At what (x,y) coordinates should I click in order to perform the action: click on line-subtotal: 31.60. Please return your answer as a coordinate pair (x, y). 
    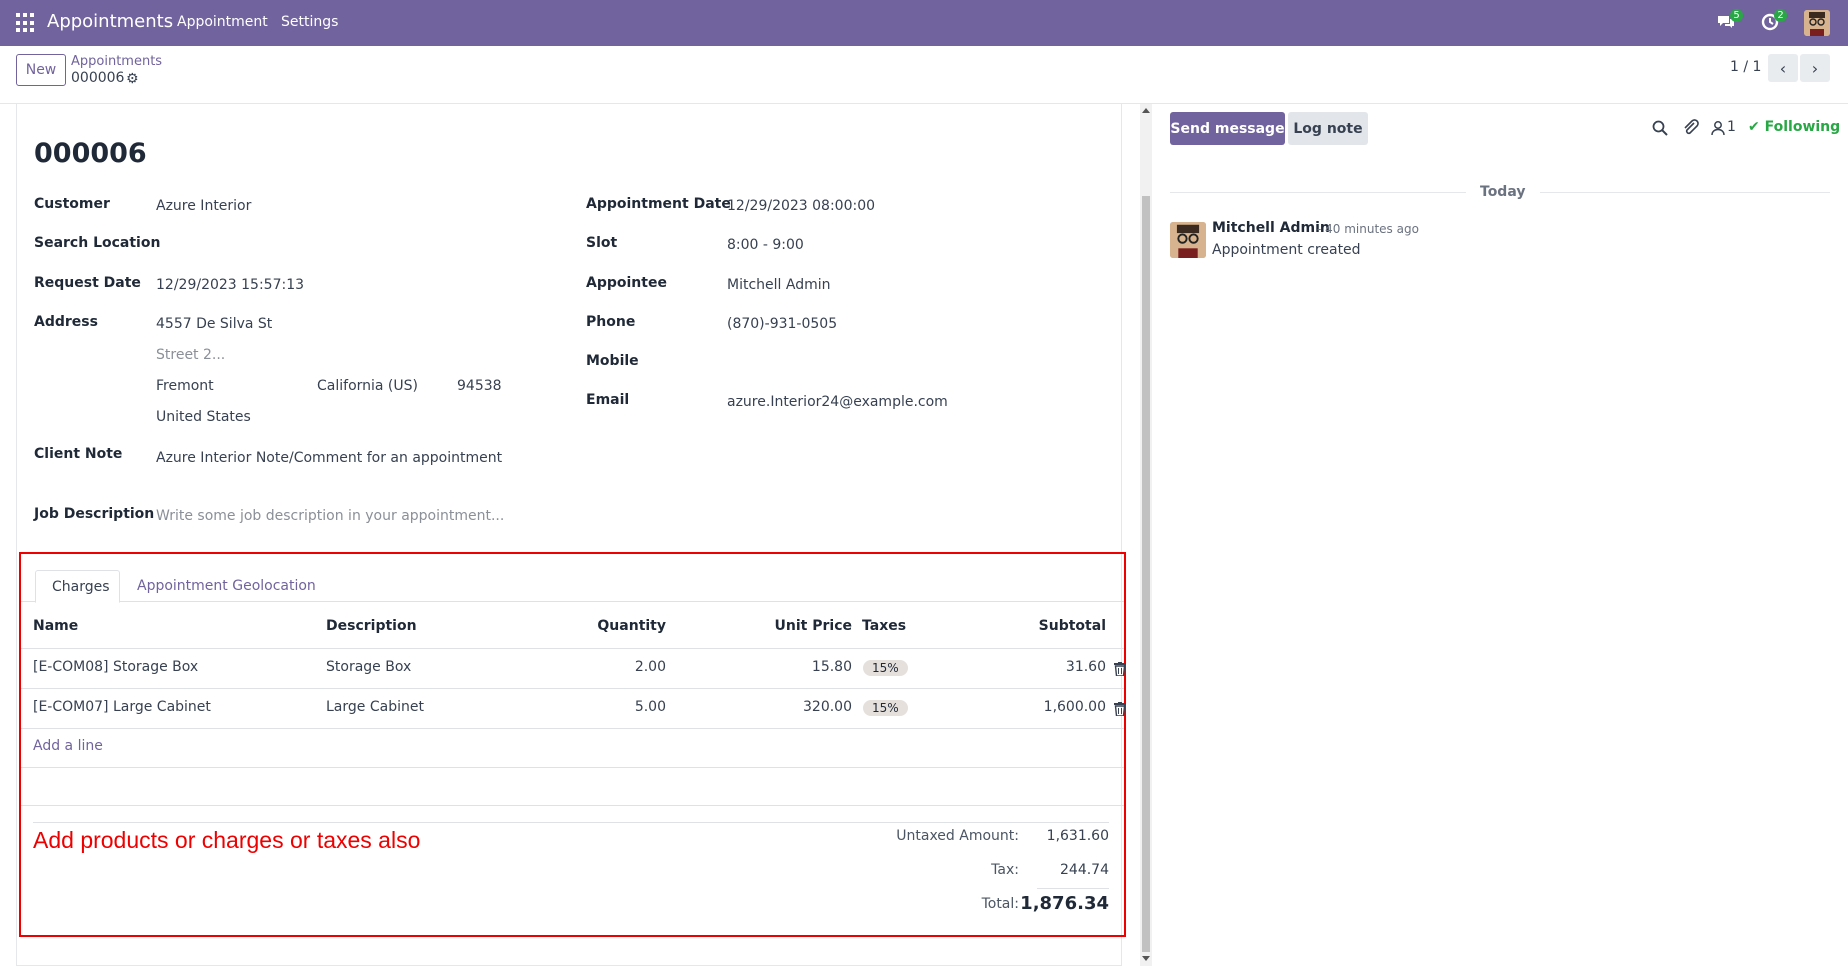
    Looking at the image, I should click on (1085, 667).